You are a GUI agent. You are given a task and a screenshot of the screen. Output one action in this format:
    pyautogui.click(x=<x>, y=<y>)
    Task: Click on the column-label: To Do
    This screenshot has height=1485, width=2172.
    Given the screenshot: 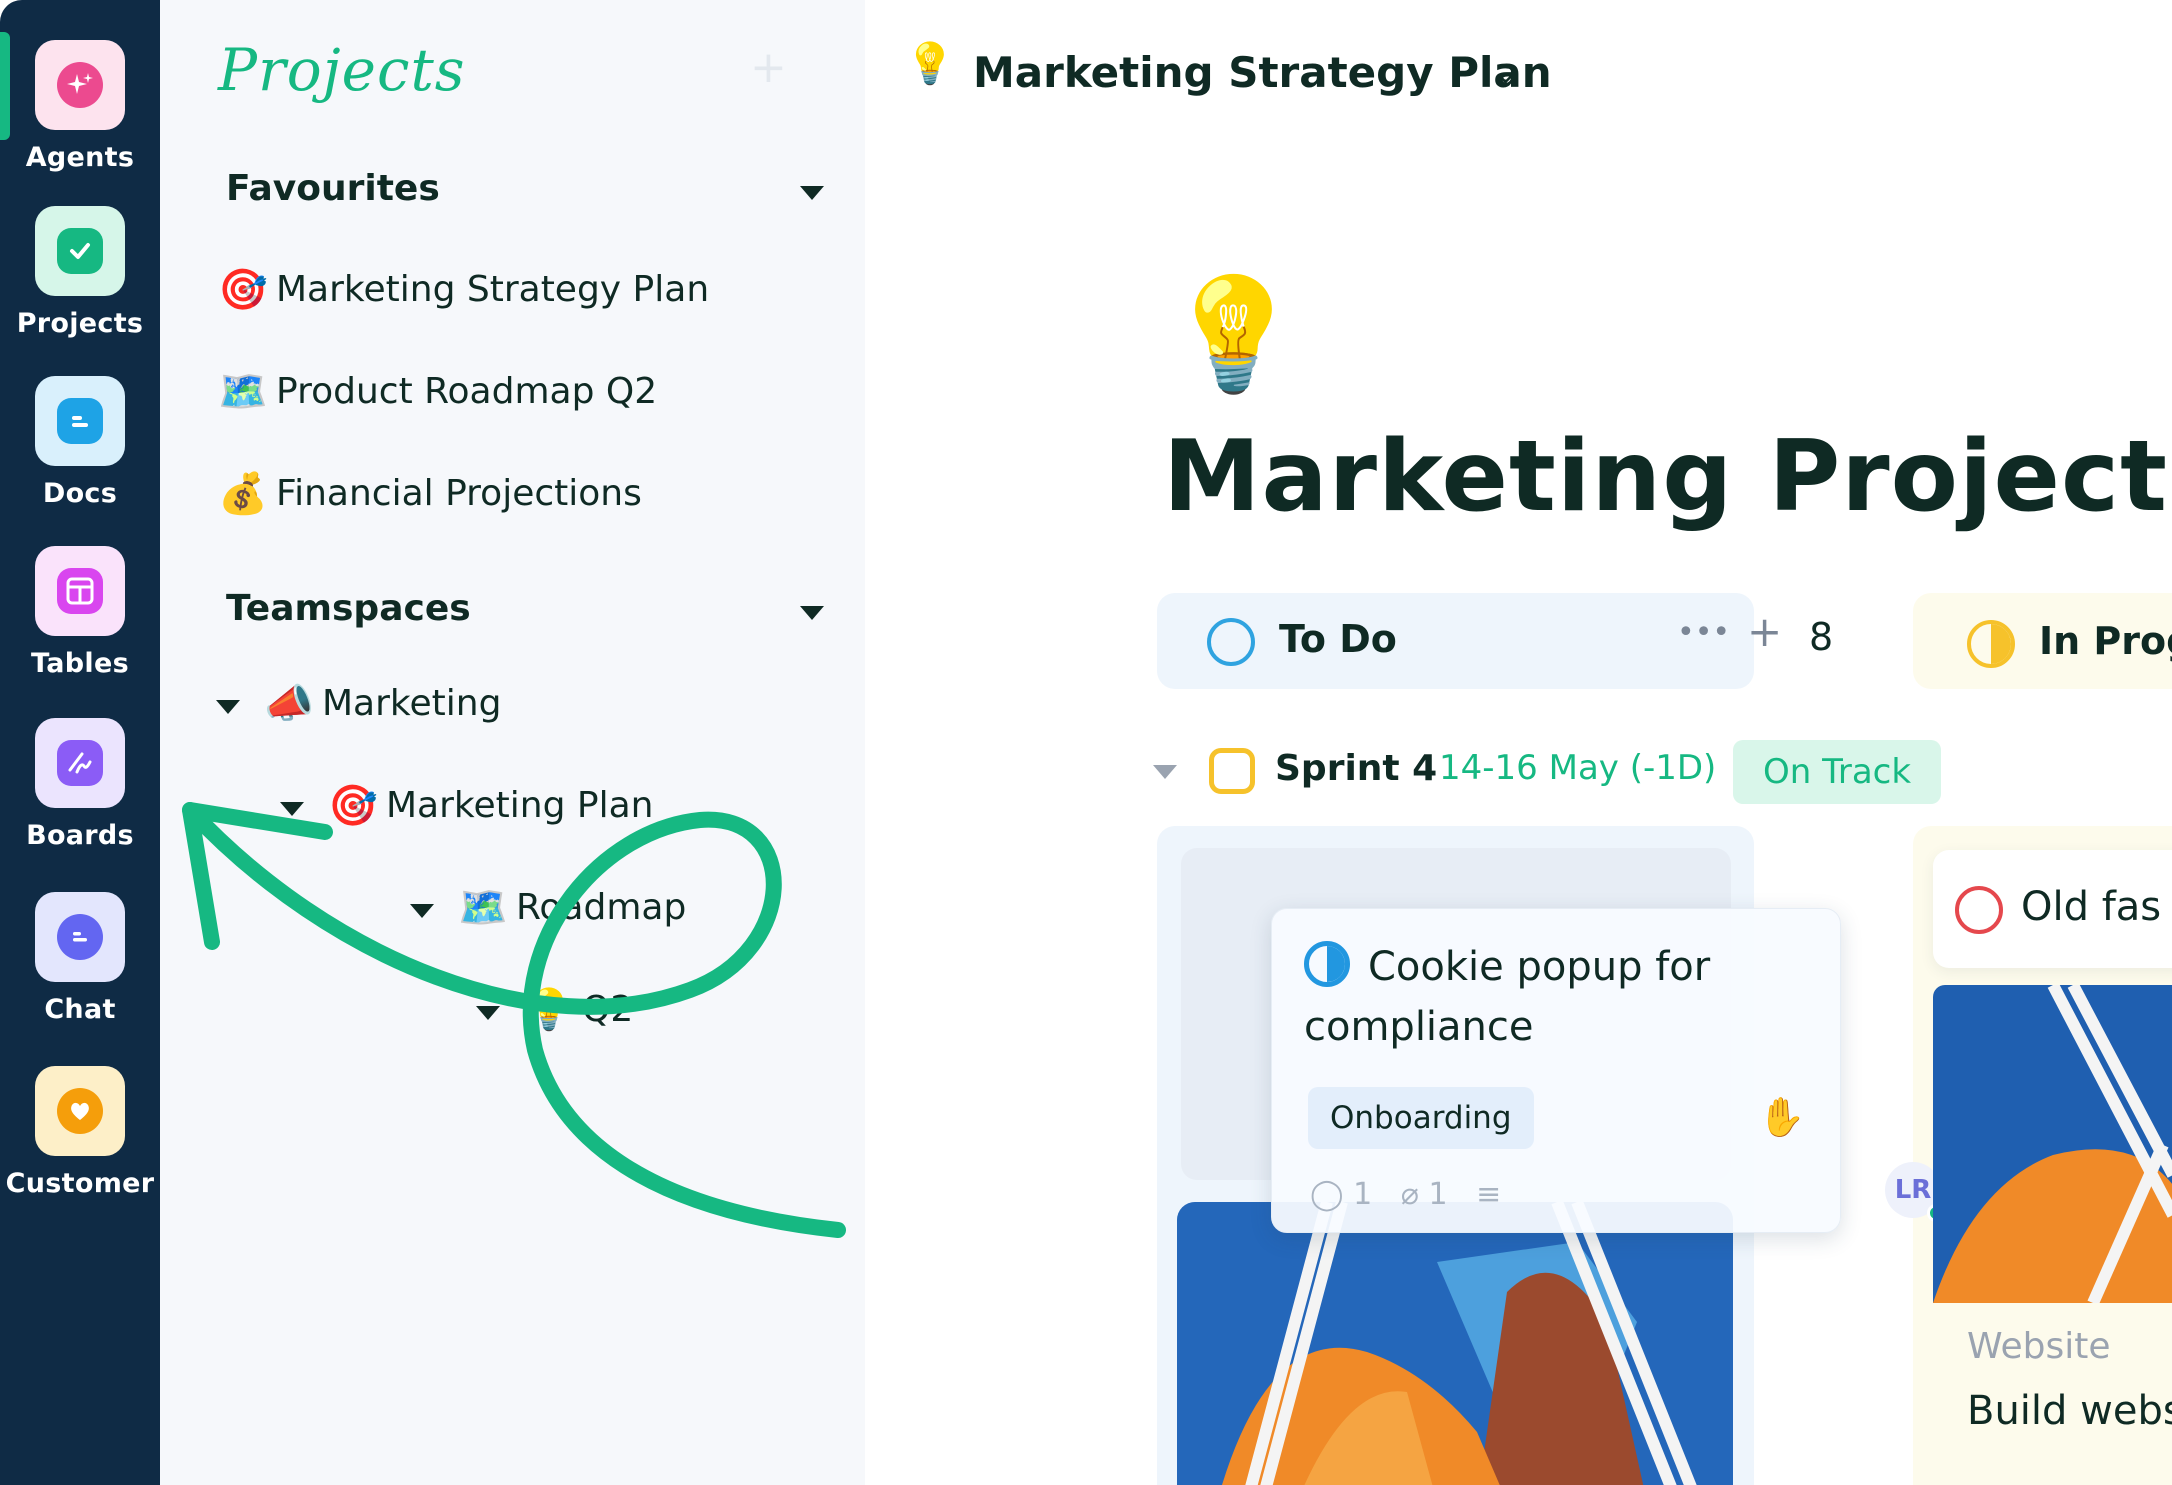 What is the action you would take?
    pyautogui.click(x=1338, y=639)
    